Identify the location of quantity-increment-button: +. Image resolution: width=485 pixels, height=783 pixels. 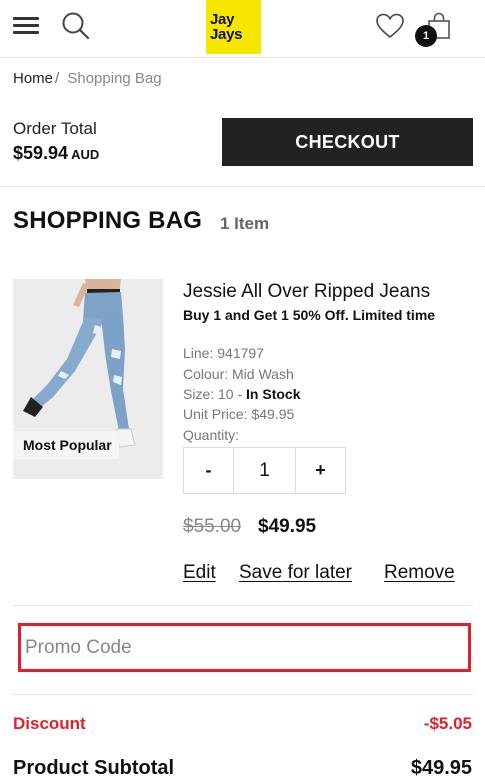
(320, 470).